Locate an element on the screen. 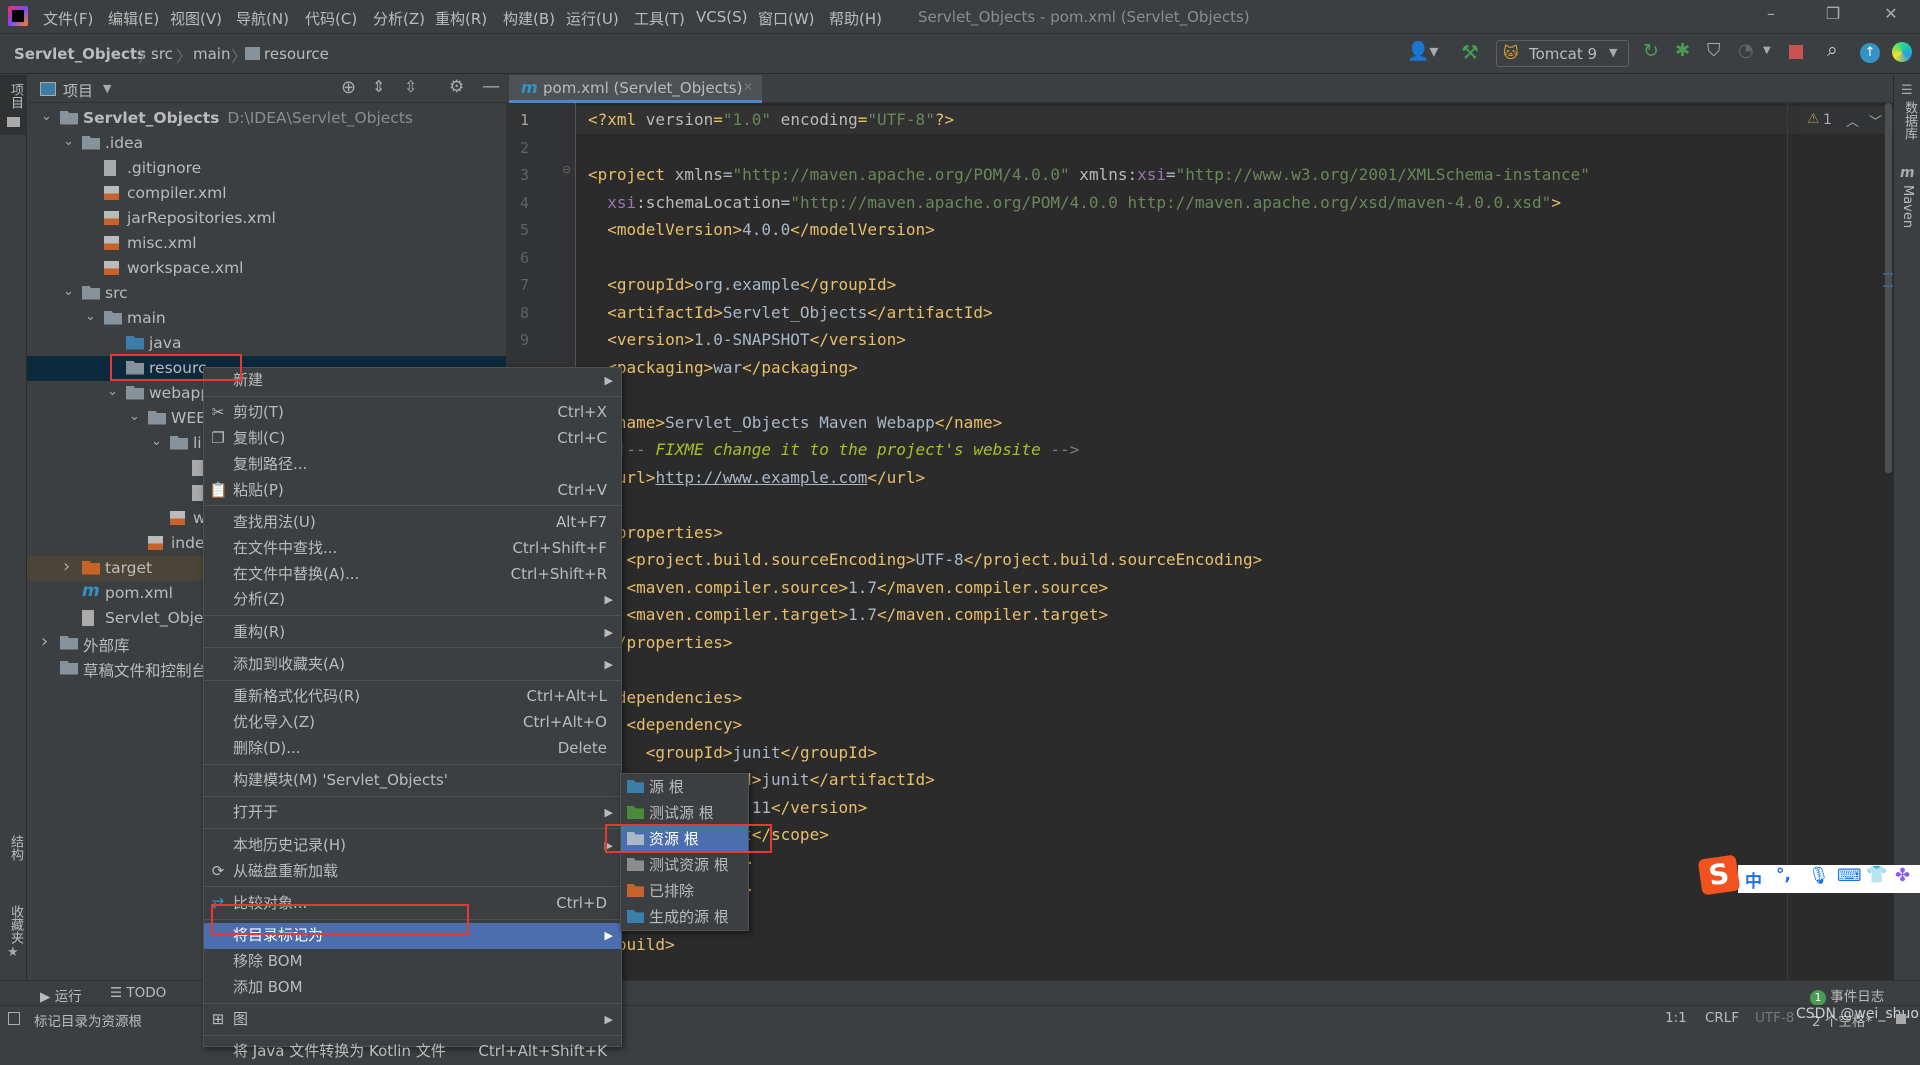 This screenshot has width=1920, height=1065. restore-icon: ❐ is located at coordinates (1833, 17).